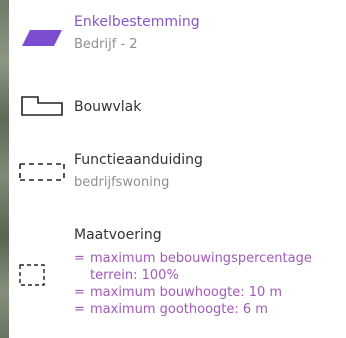  Describe the element at coordinates (179, 309) in the screenshot. I see `list-item-text: maximum goothoogte: 6 m` at that location.